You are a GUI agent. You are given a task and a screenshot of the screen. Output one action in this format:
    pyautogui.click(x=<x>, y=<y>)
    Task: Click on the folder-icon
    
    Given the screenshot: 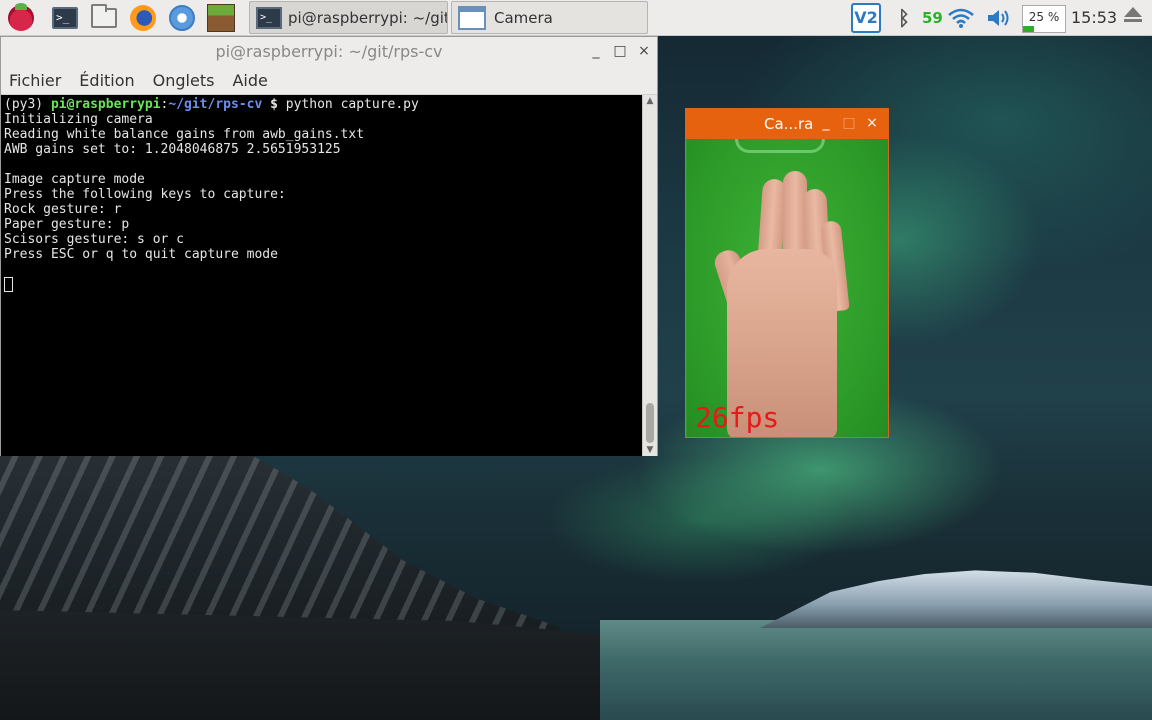 What is the action you would take?
    pyautogui.click(x=104, y=16)
    